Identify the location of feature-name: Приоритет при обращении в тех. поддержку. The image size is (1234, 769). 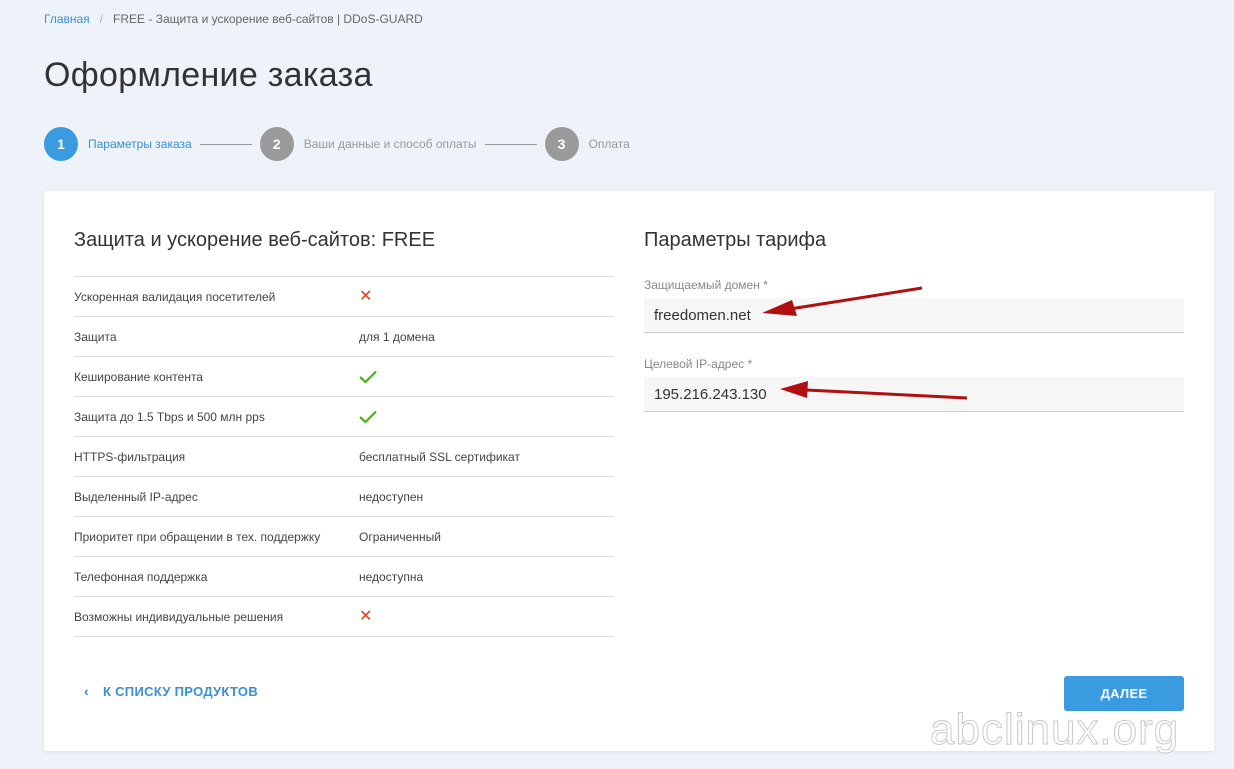
(197, 536).